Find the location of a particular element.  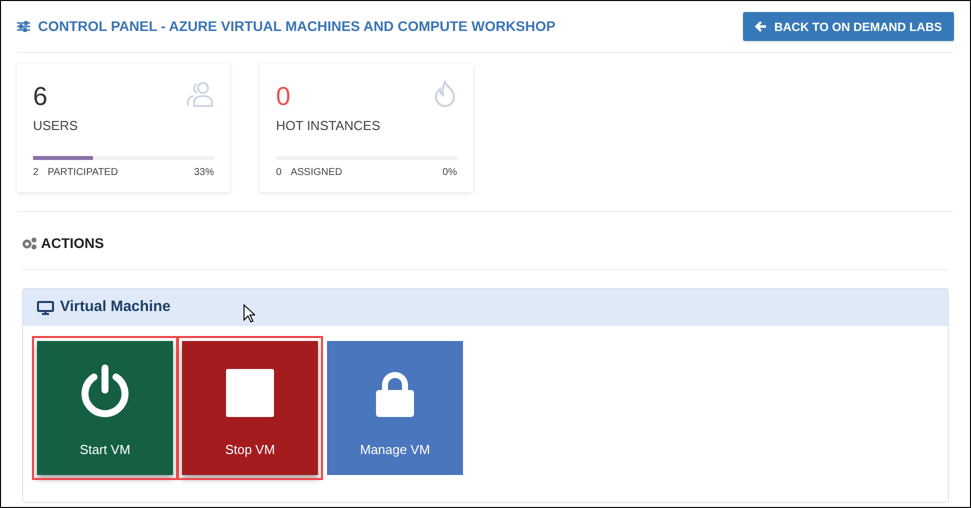

action-tile: Start VM is located at coordinates (105, 408).